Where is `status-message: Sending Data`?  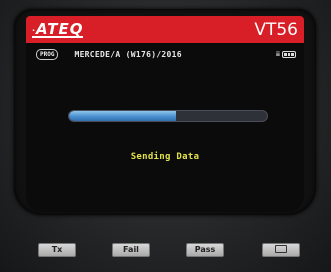
status-message: Sending Data is located at coordinates (165, 157).